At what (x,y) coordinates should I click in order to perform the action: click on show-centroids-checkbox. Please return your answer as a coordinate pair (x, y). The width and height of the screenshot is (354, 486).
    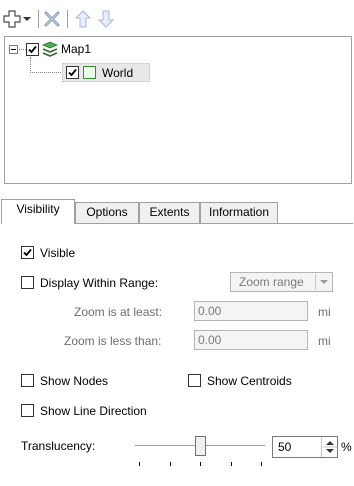
    Looking at the image, I should click on (194, 380).